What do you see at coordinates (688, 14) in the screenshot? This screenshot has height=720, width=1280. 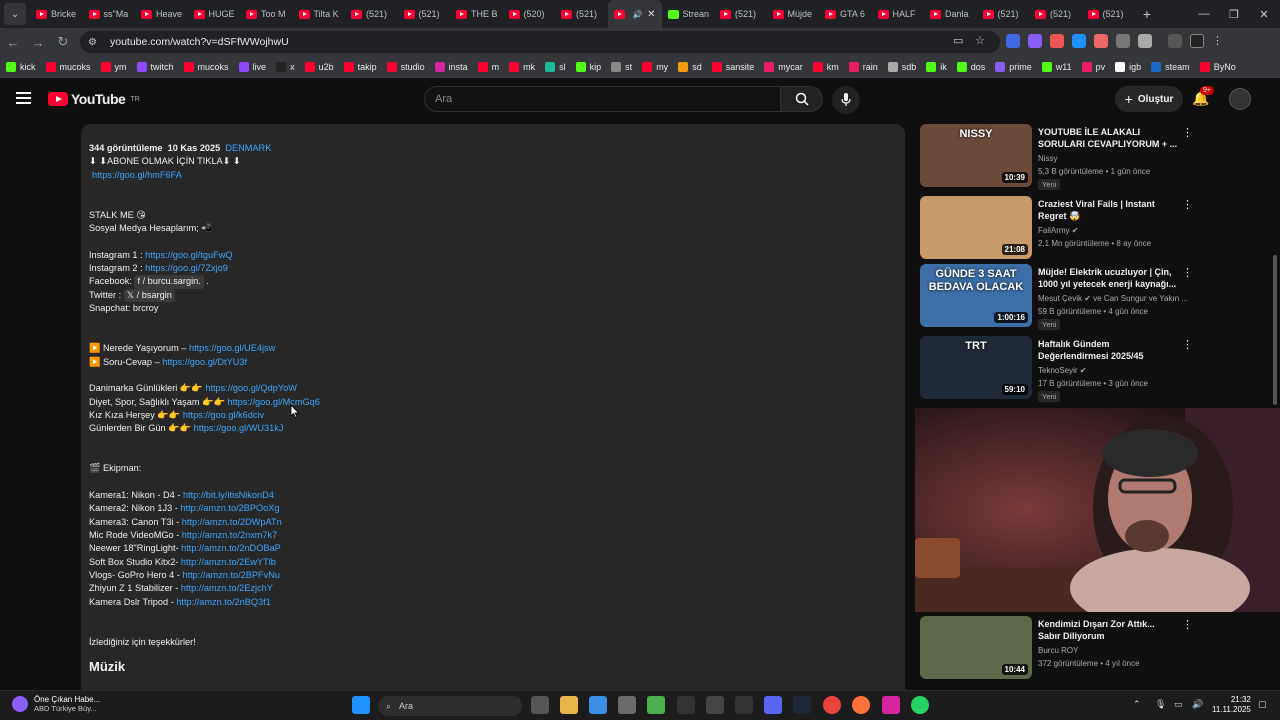 I see `browser-tab: Strean` at bounding box center [688, 14].